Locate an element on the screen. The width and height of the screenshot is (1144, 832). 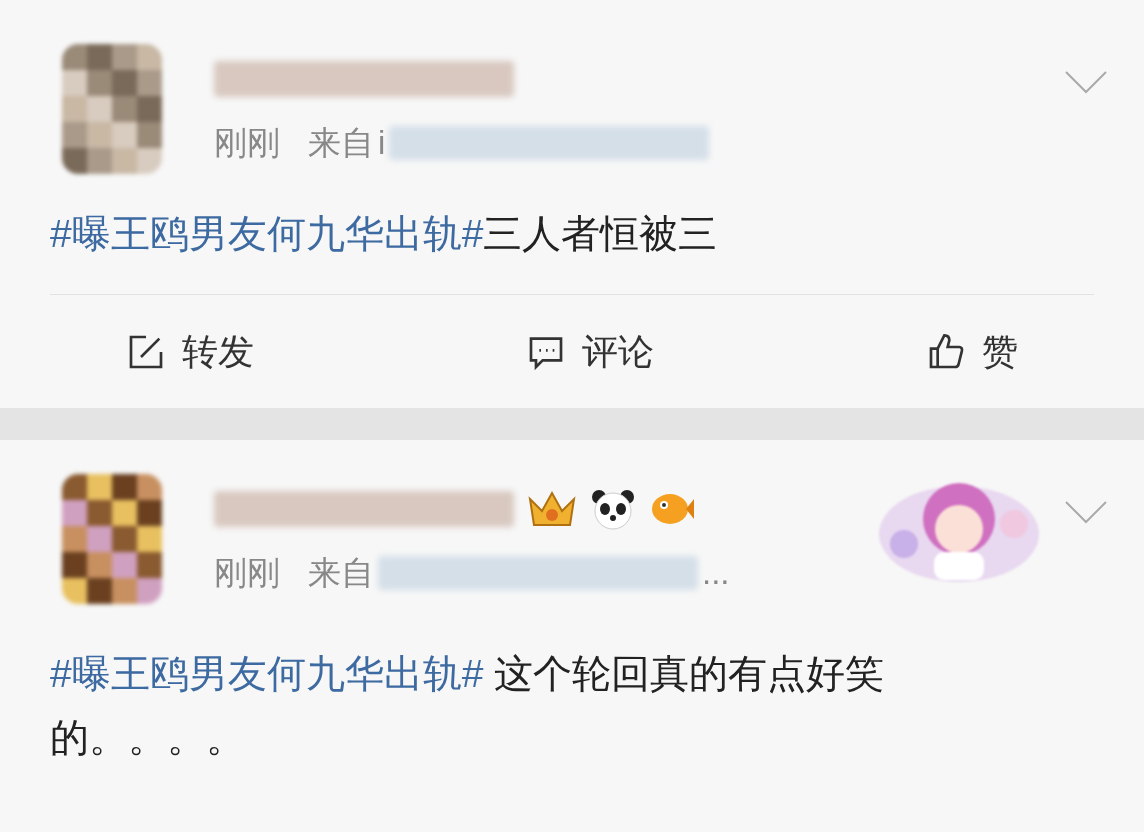
panda-icon is located at coordinates (613, 509).